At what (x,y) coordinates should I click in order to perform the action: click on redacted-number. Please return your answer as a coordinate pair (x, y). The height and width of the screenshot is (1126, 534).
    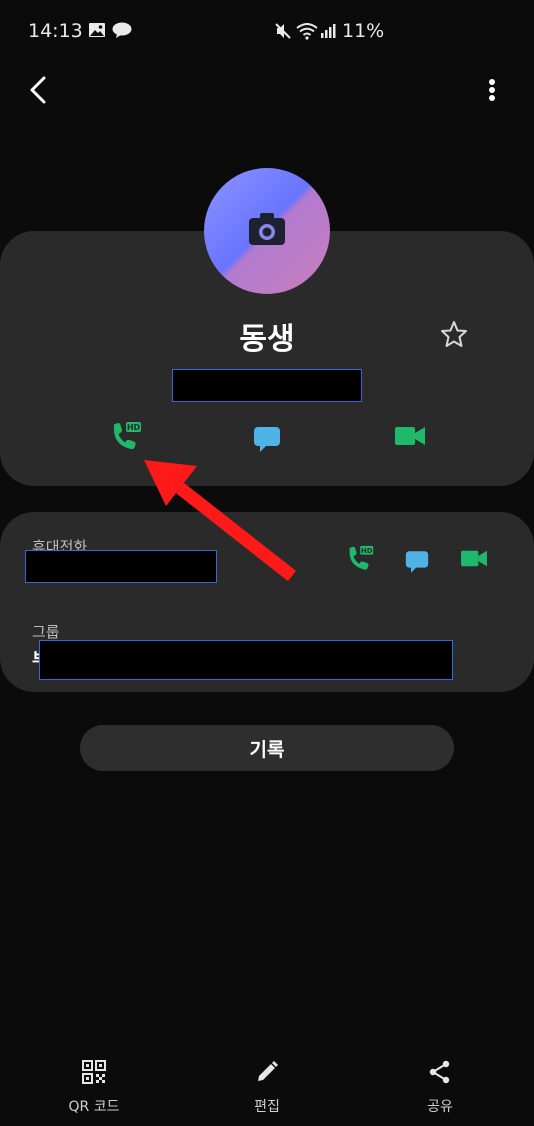
    Looking at the image, I should click on (267, 385).